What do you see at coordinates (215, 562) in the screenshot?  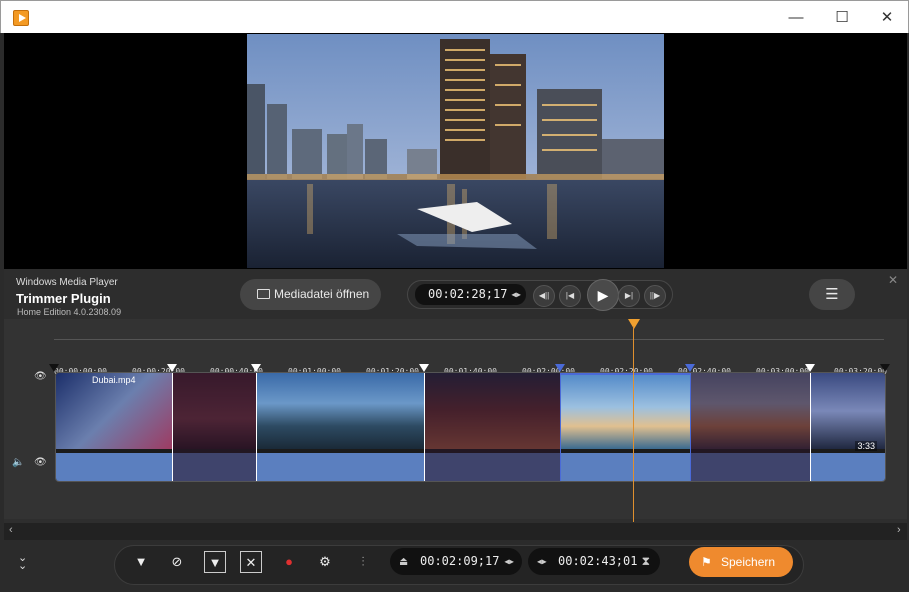 I see `filter-segment-icon: ▼` at bounding box center [215, 562].